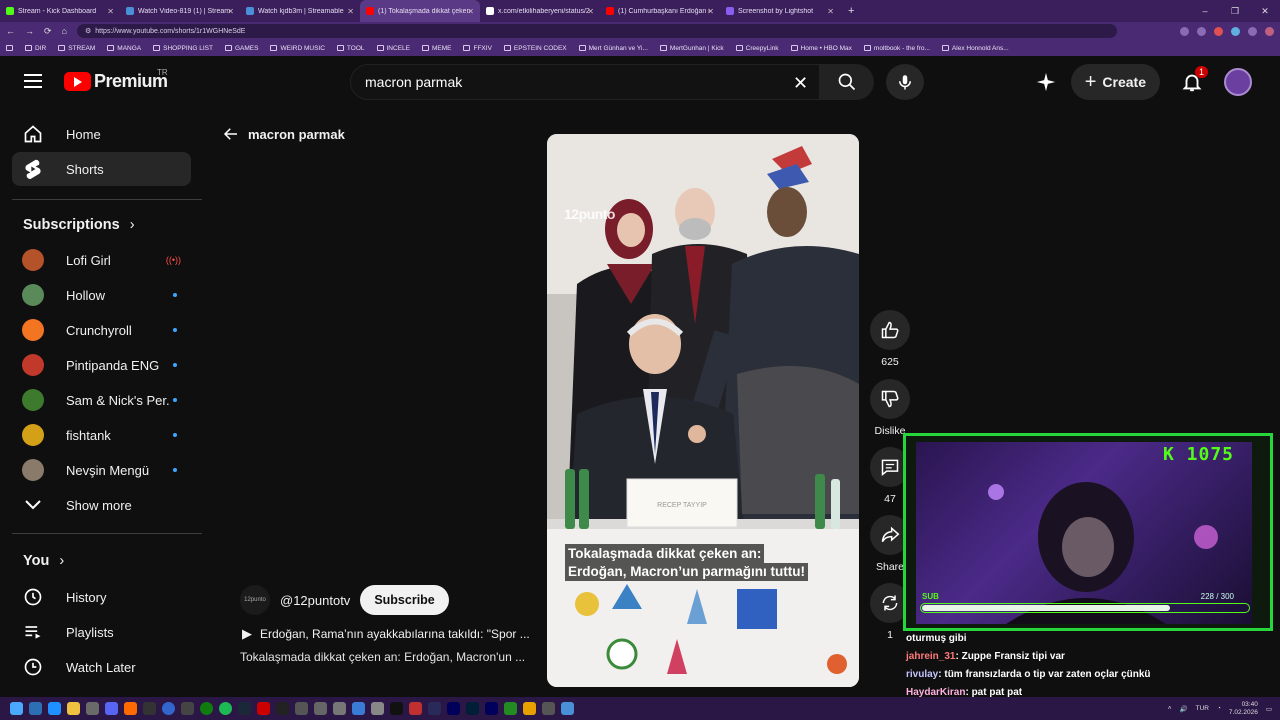  I want to click on back-nav-icon: ←, so click(10, 31).